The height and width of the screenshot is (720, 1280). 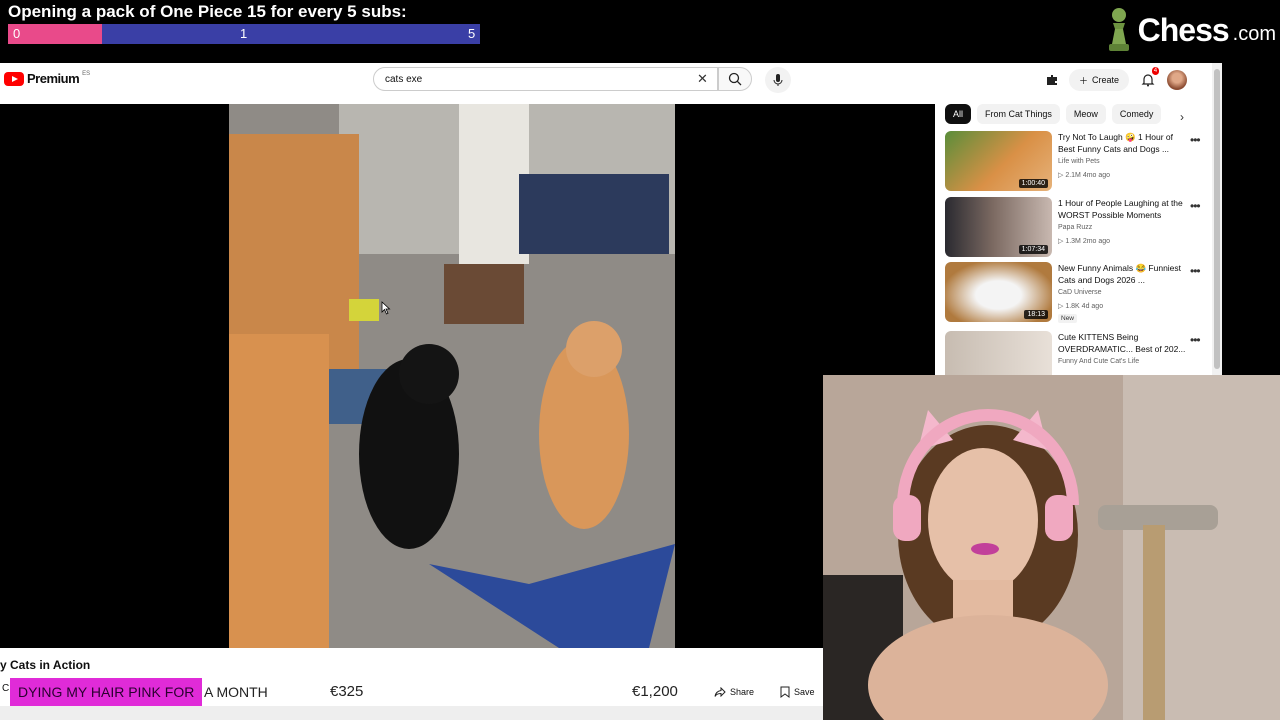 I want to click on search-button, so click(x=735, y=79).